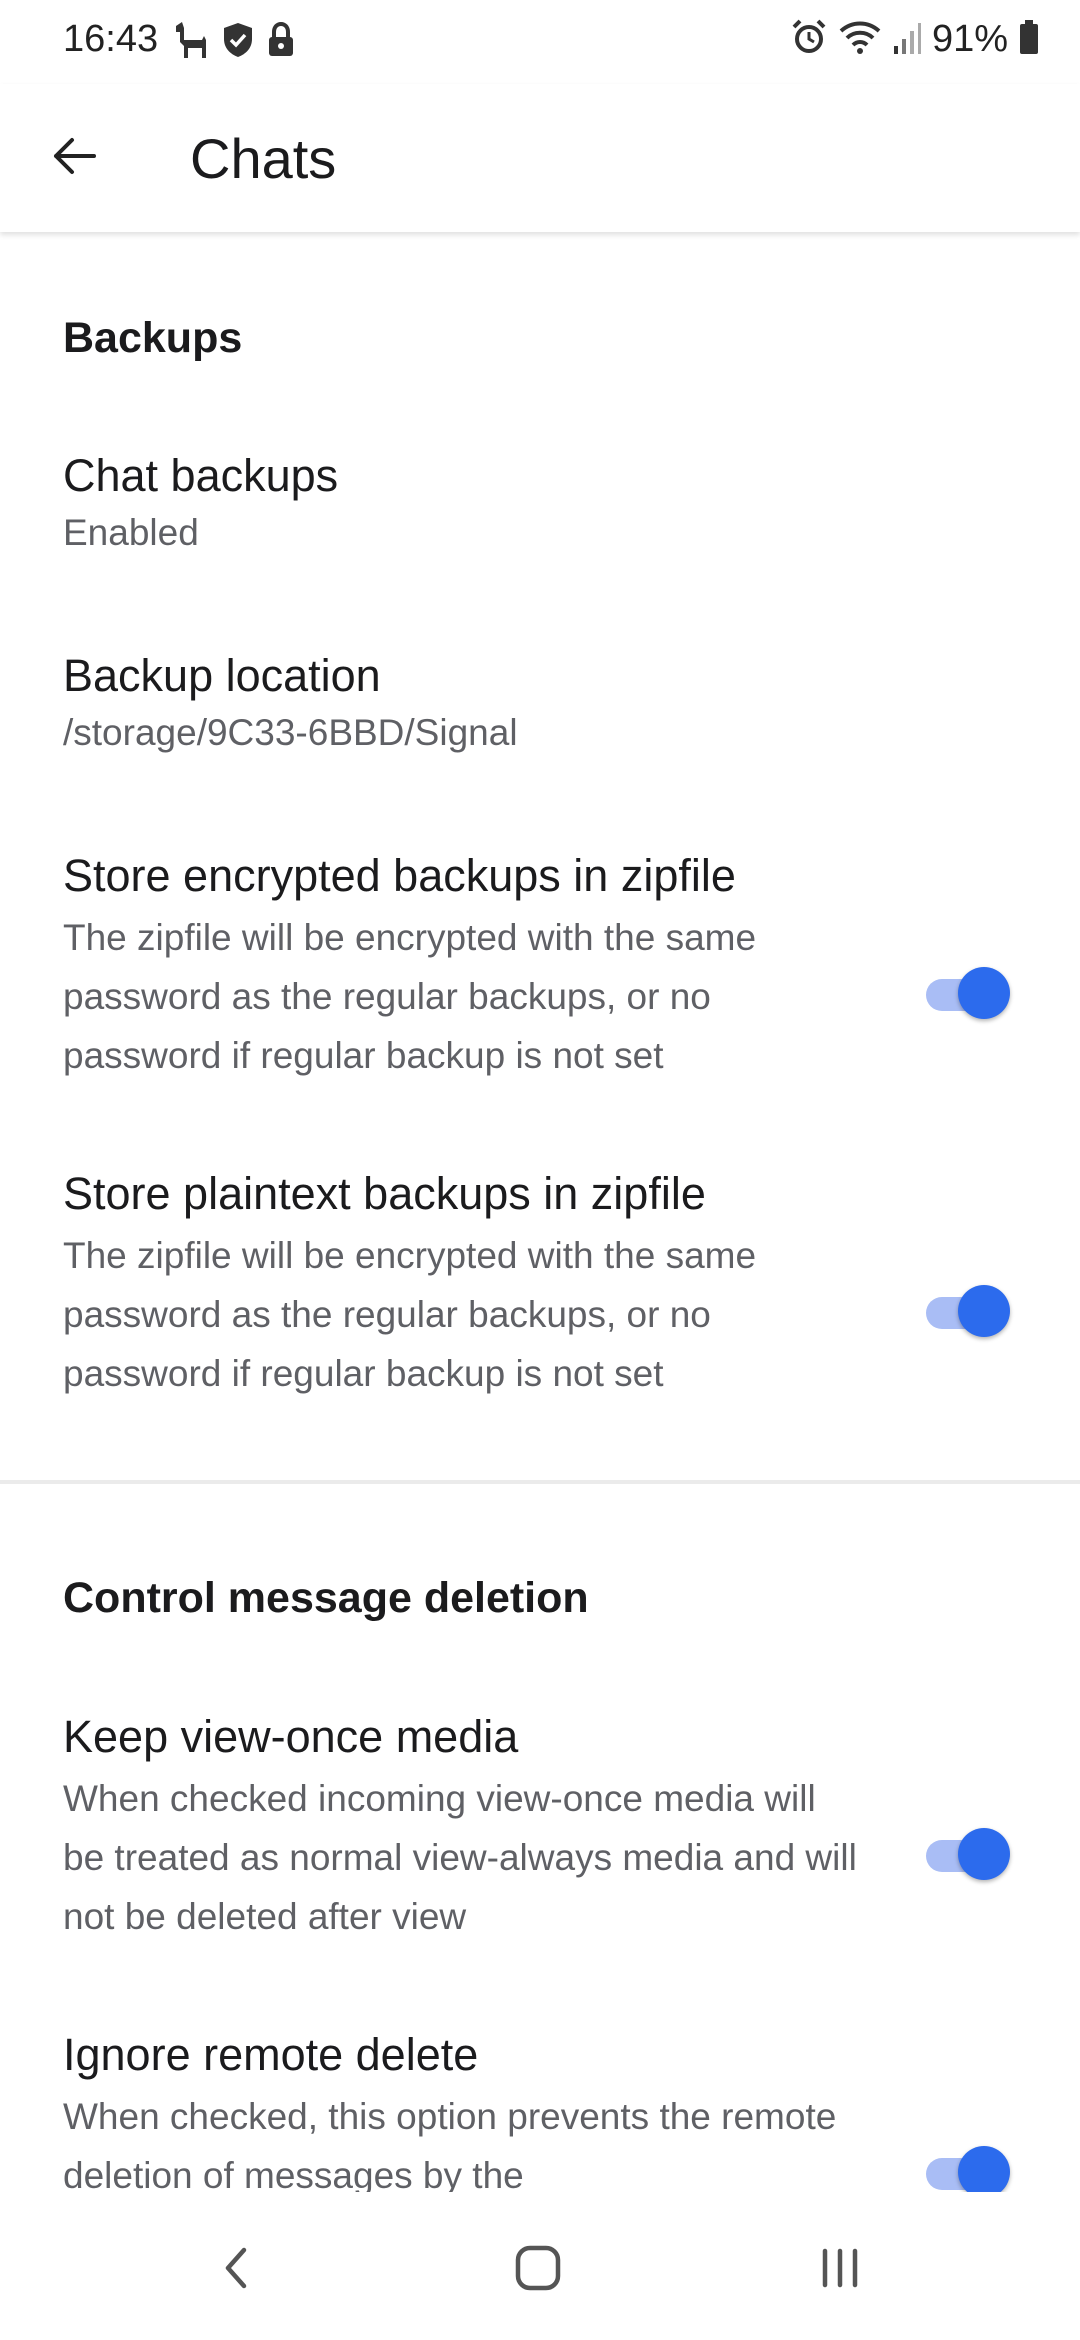  What do you see at coordinates (540, 158) in the screenshot?
I see `app-bar: Chats` at bounding box center [540, 158].